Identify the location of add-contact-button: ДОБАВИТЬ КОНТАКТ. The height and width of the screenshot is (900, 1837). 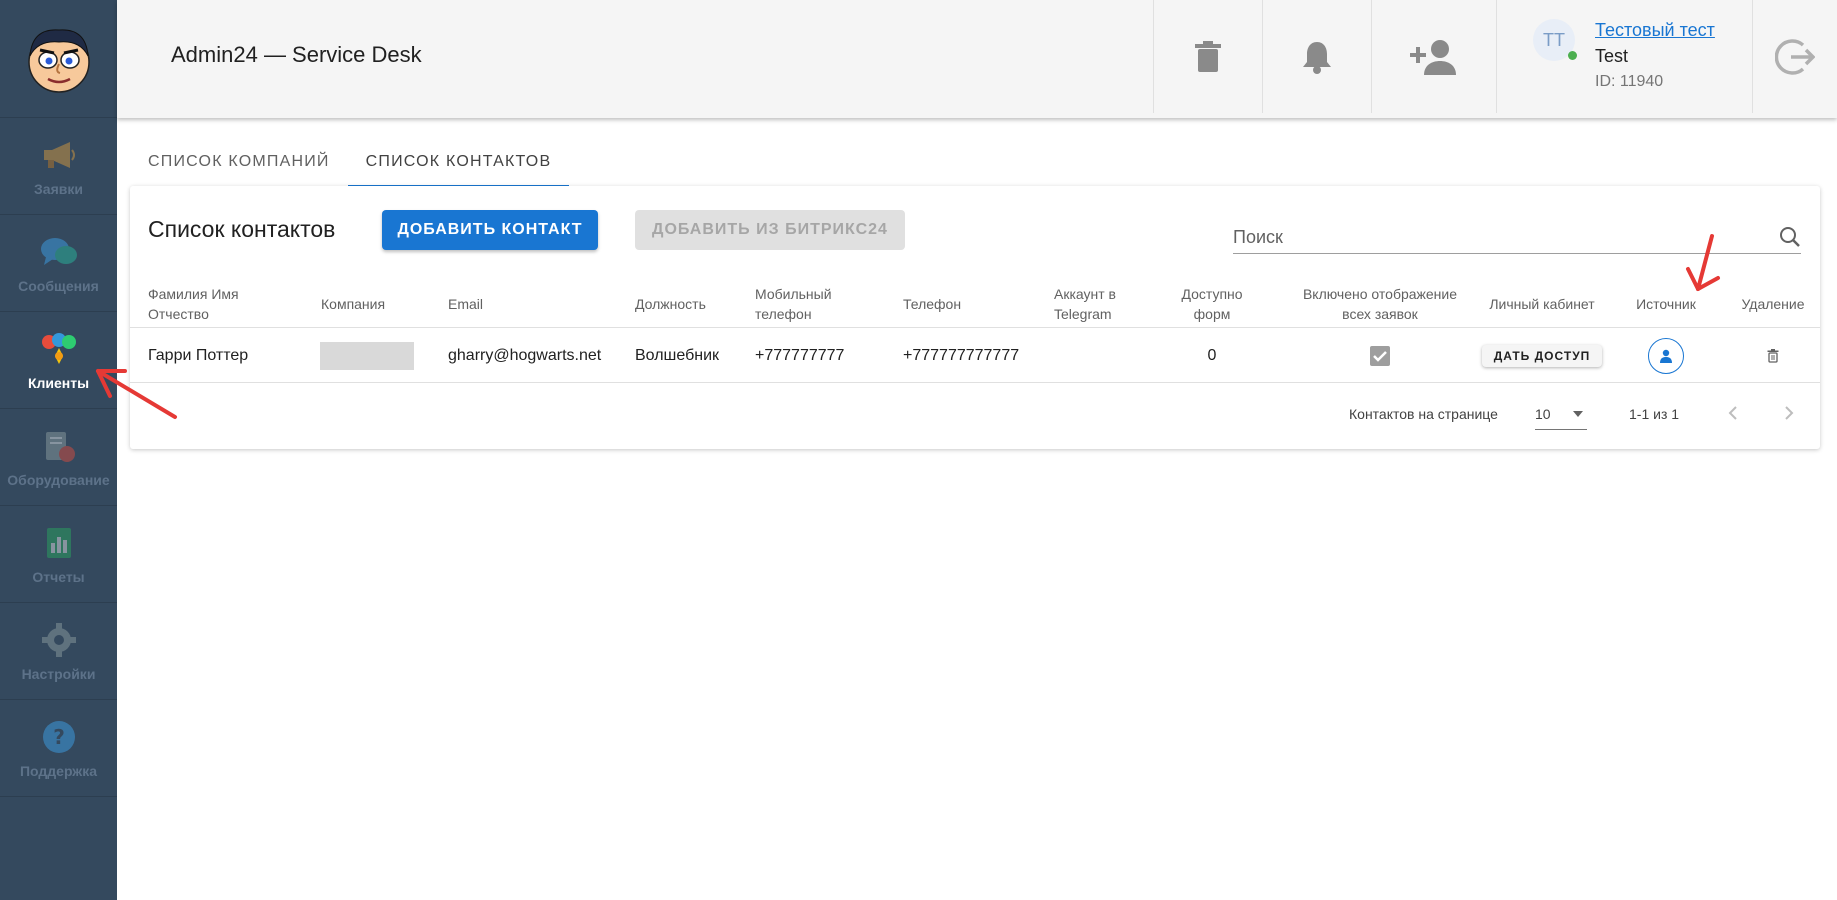
(490, 230).